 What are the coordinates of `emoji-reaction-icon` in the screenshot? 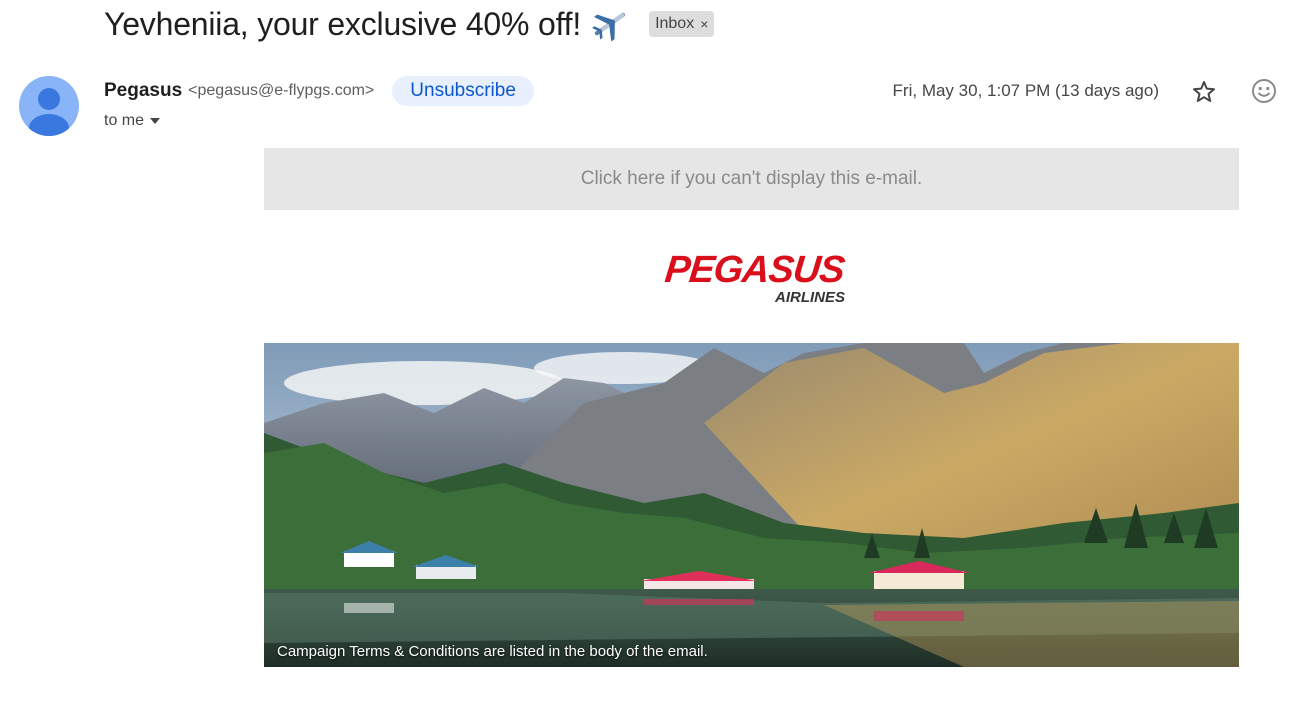 It's located at (1264, 91).